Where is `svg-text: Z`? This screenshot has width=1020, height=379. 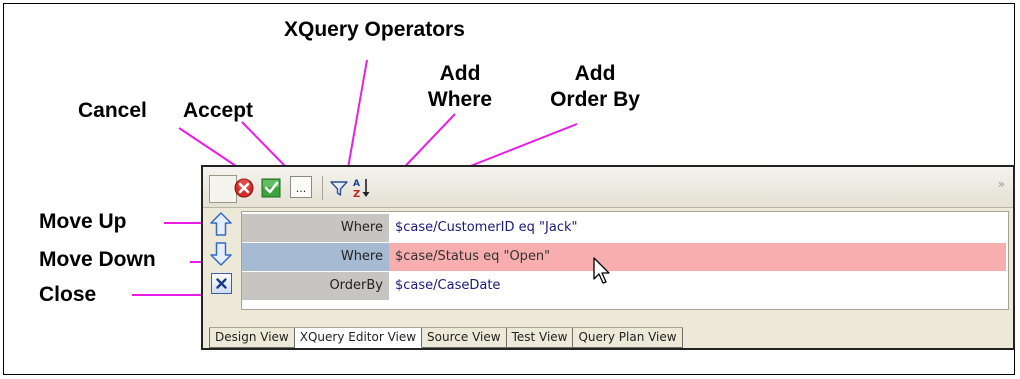
svg-text: Z is located at coordinates (356, 194).